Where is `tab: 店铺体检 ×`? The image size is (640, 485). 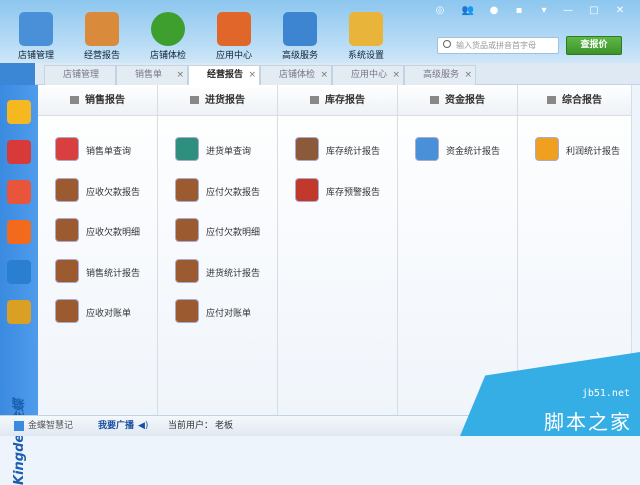
tab: 店铺体检 × is located at coordinates (296, 75).